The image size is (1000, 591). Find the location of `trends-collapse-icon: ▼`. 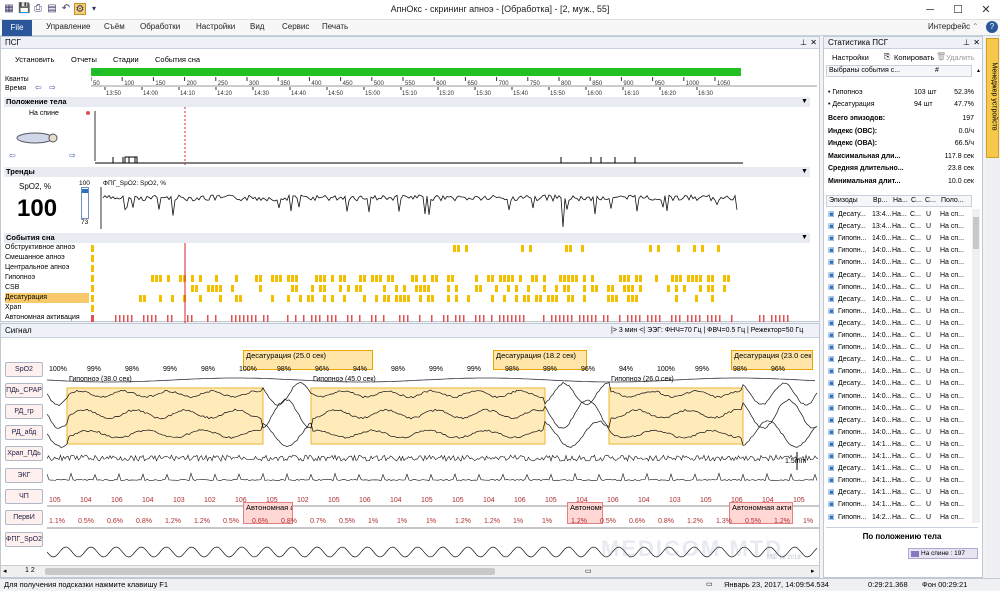

trends-collapse-icon: ▼ is located at coordinates (804, 171).